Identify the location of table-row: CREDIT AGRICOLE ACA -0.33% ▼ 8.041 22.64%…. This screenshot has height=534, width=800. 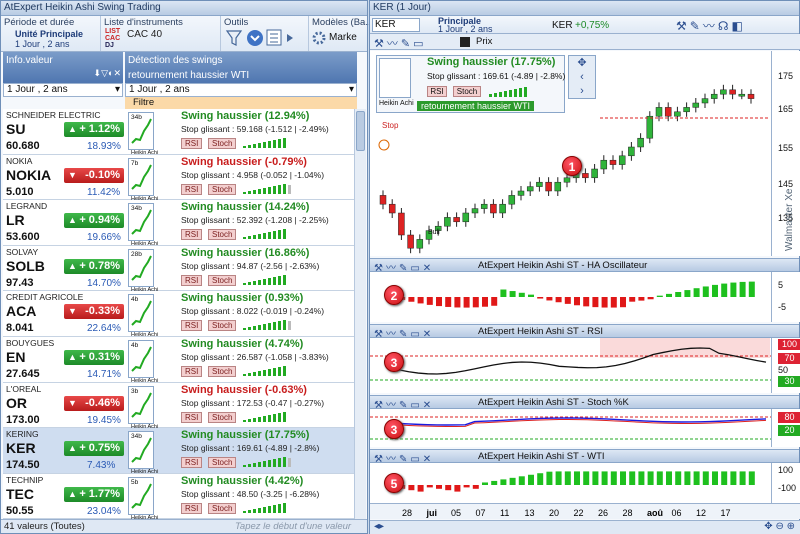
(180, 314).